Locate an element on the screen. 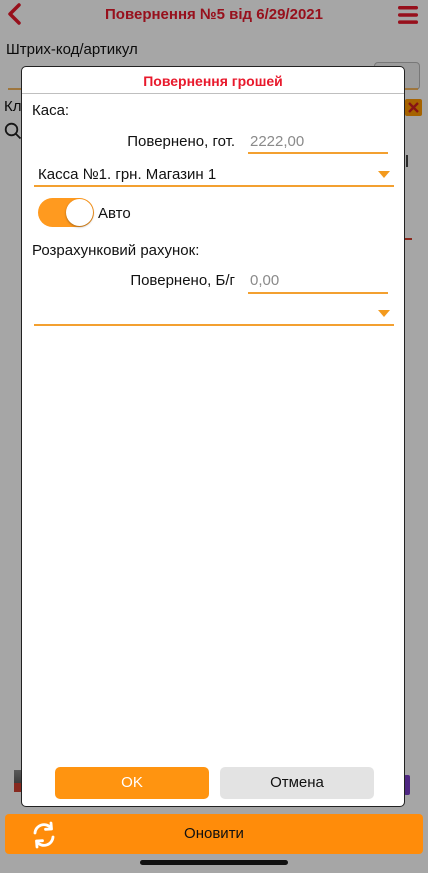  refresh-button: Оновити is located at coordinates (214, 834).